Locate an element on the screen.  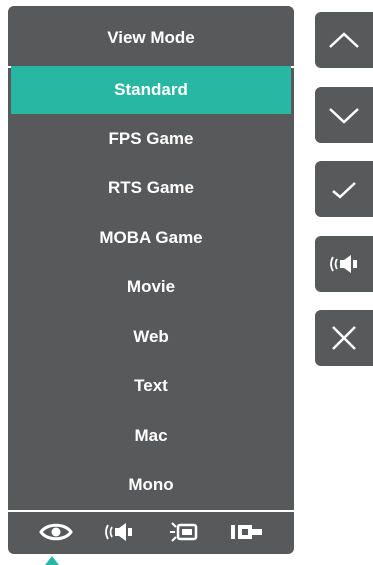
bottom-icon-bar is located at coordinates (151, 531).